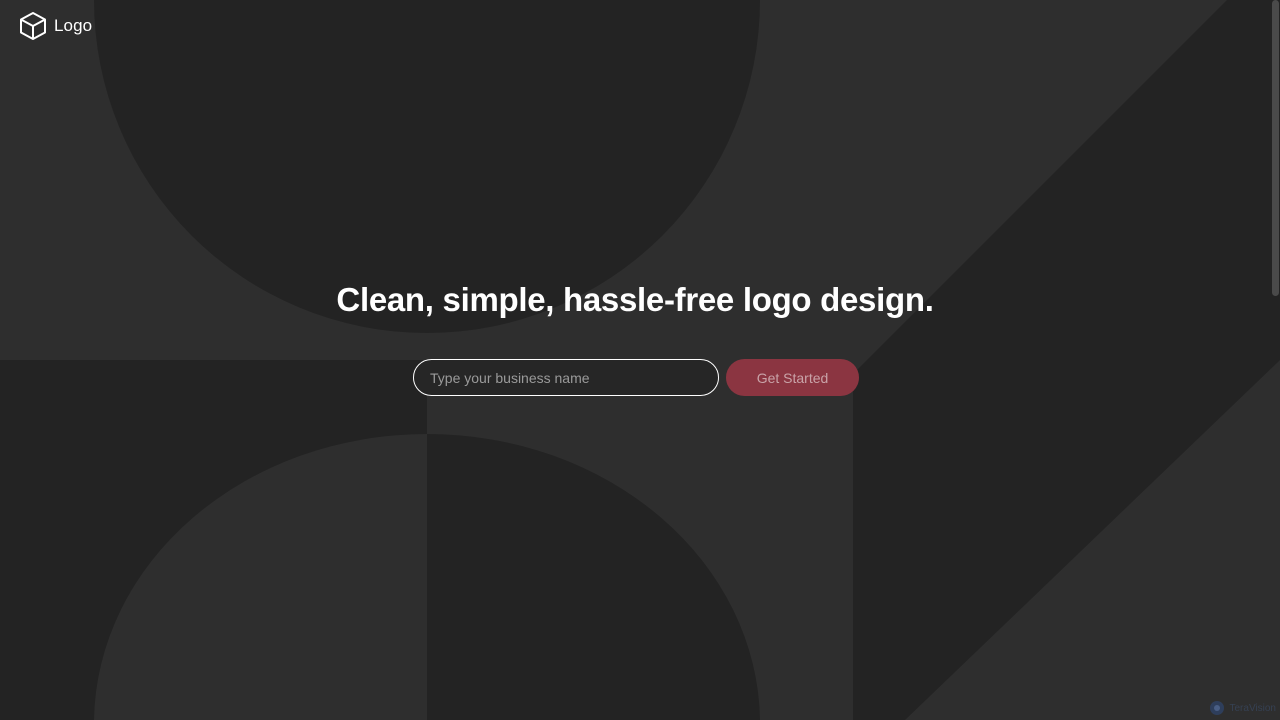 This screenshot has height=720, width=1280. I want to click on corner-badge: TeraVision, so click(1242, 708).